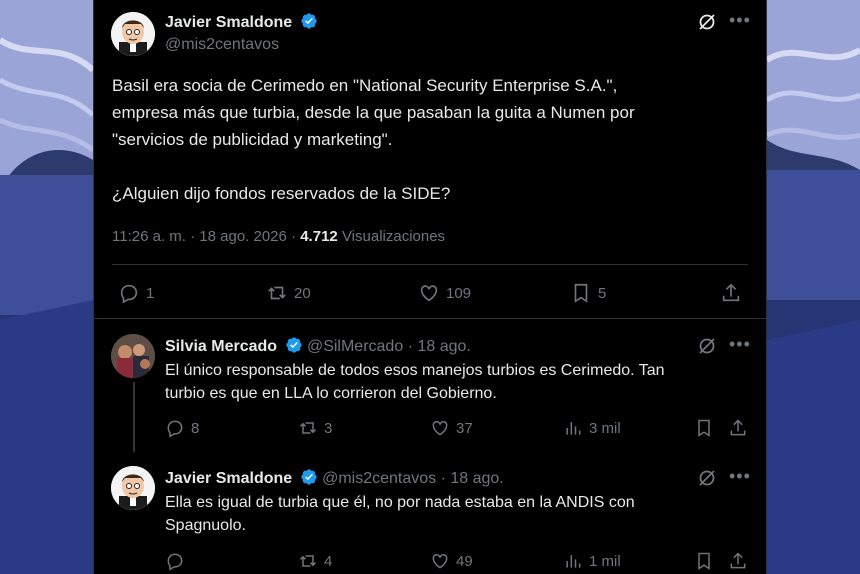  I want to click on reply-button: 8, so click(182, 428).